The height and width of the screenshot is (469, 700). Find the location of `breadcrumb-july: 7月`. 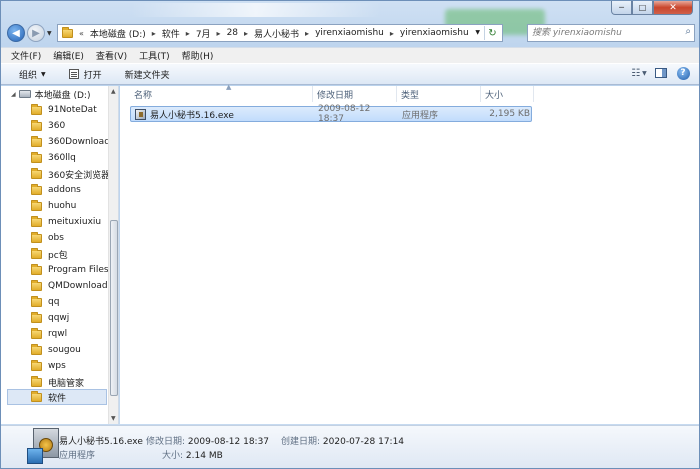

breadcrumb-july: 7月 is located at coordinates (203, 33).